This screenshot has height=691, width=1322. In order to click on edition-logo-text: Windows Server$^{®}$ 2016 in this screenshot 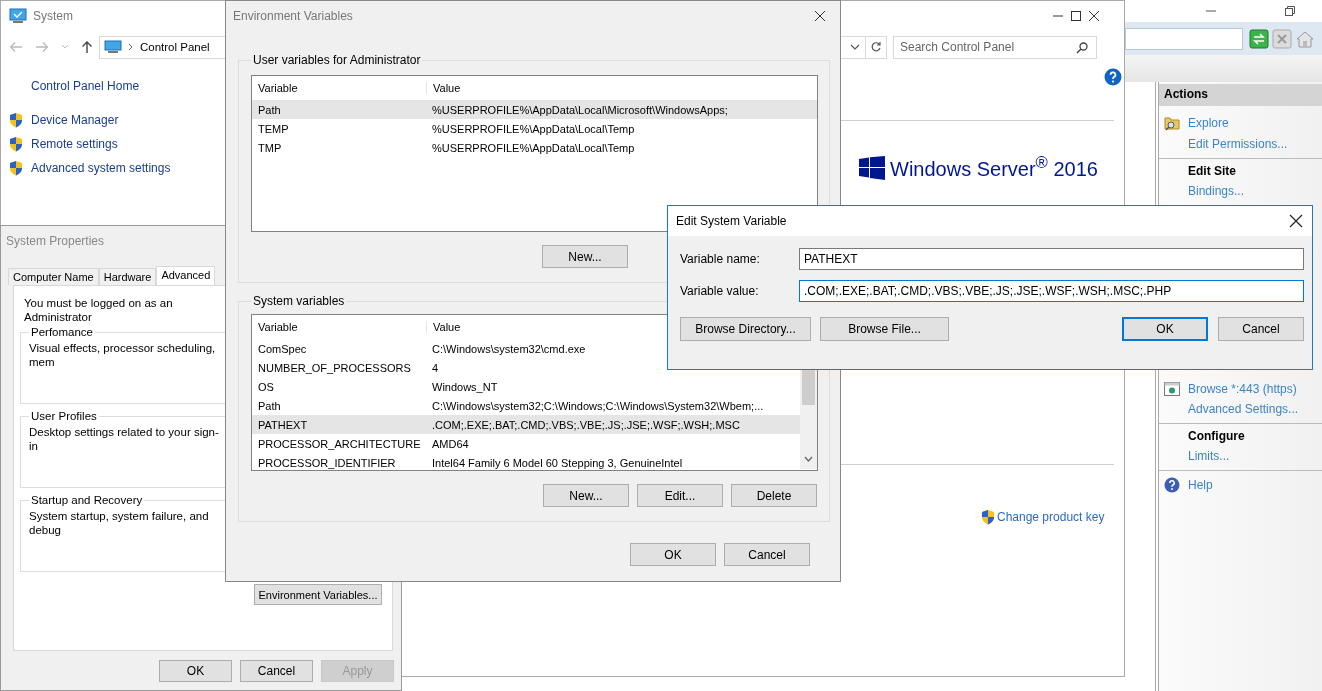, I will do `click(994, 166)`.